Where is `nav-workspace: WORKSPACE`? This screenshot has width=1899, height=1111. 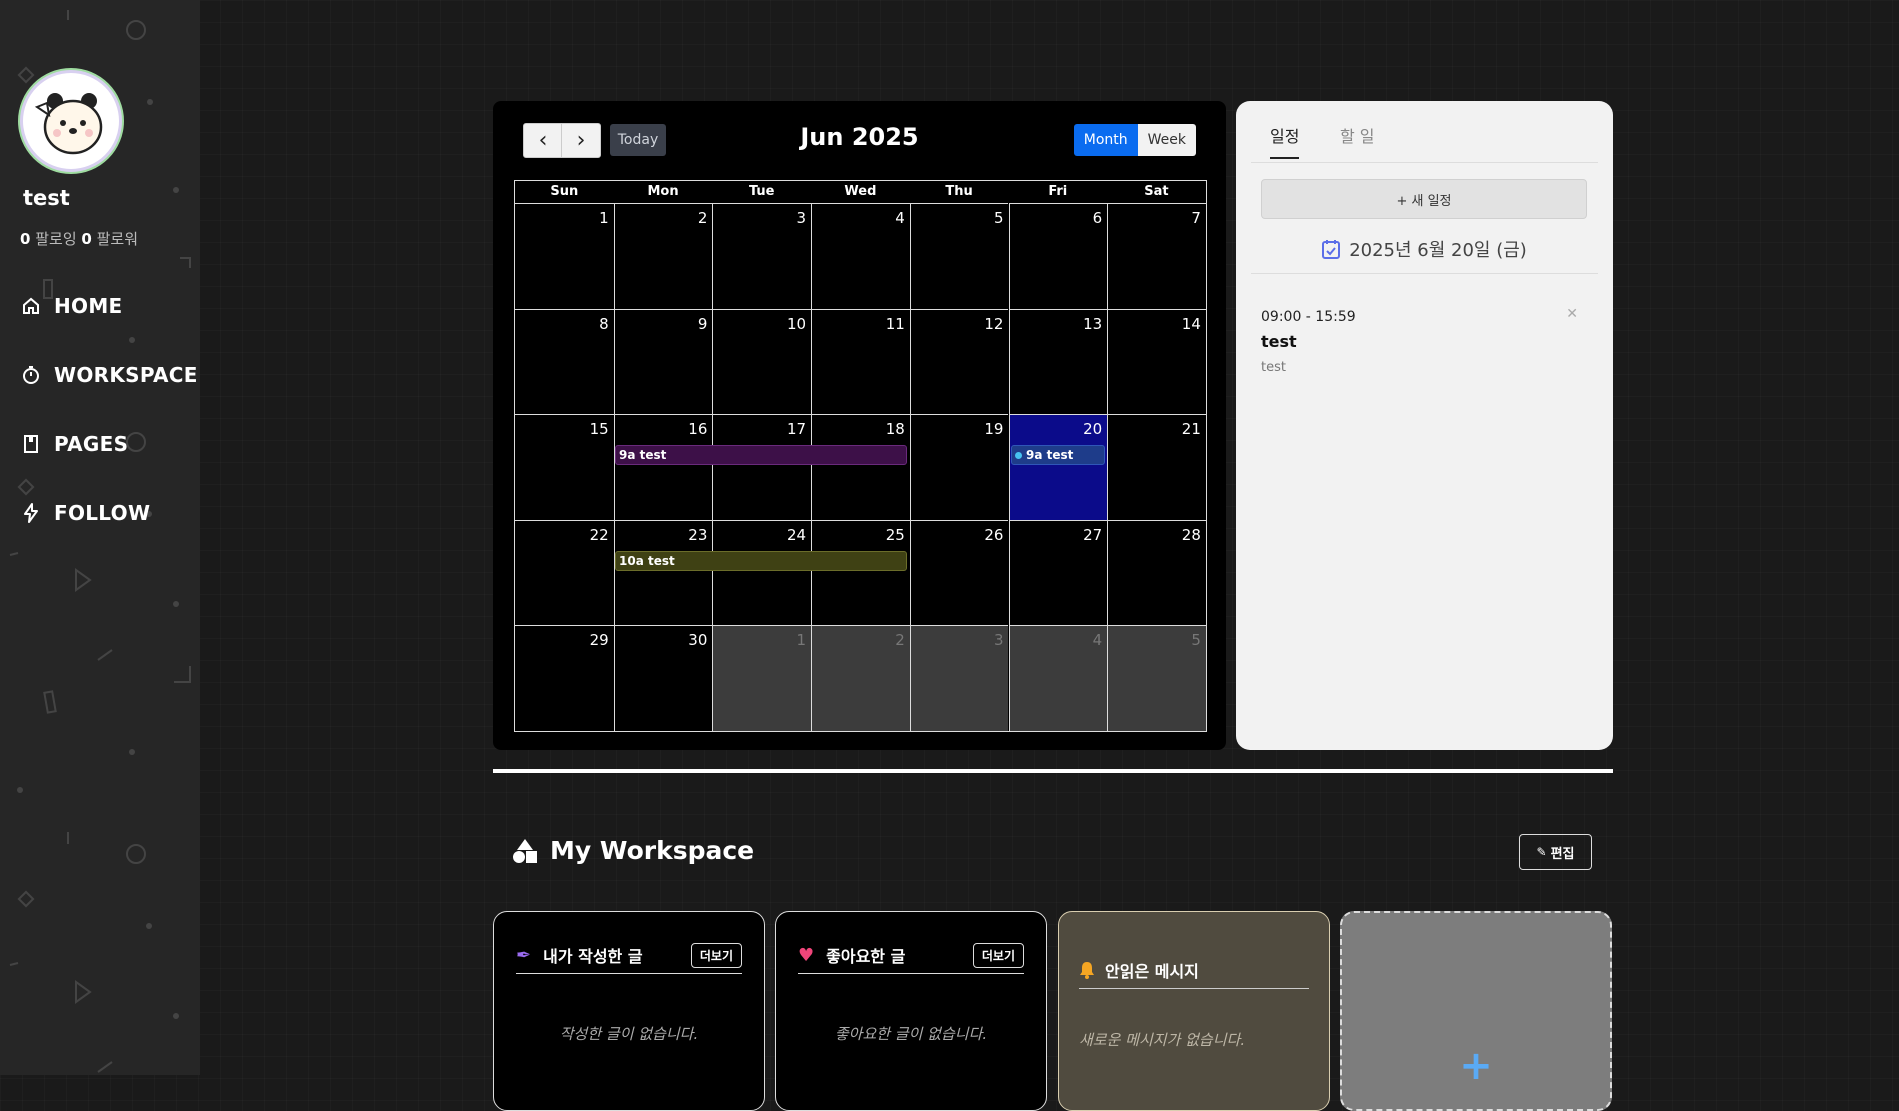
nav-workspace: WORKSPACE is located at coordinates (109, 375).